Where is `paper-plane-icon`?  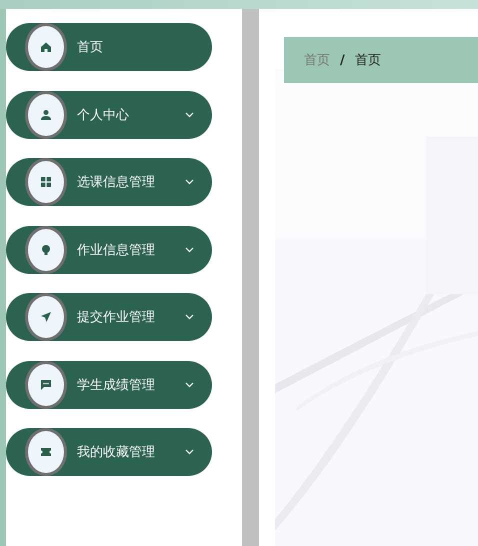
paper-plane-icon is located at coordinates (46, 317).